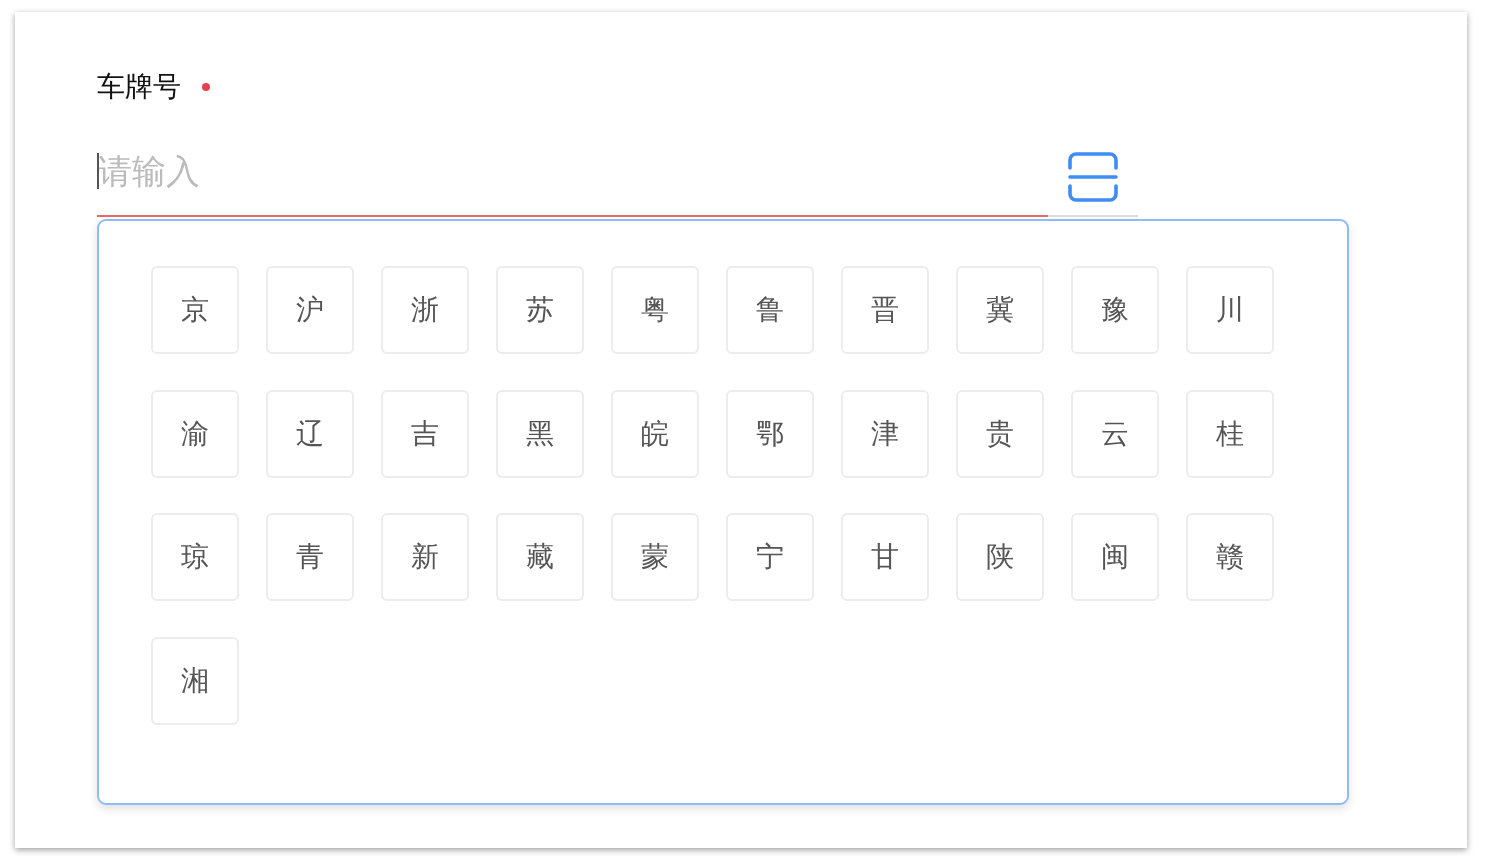  Describe the element at coordinates (885, 310) in the screenshot. I see `province-key: 晋` at that location.